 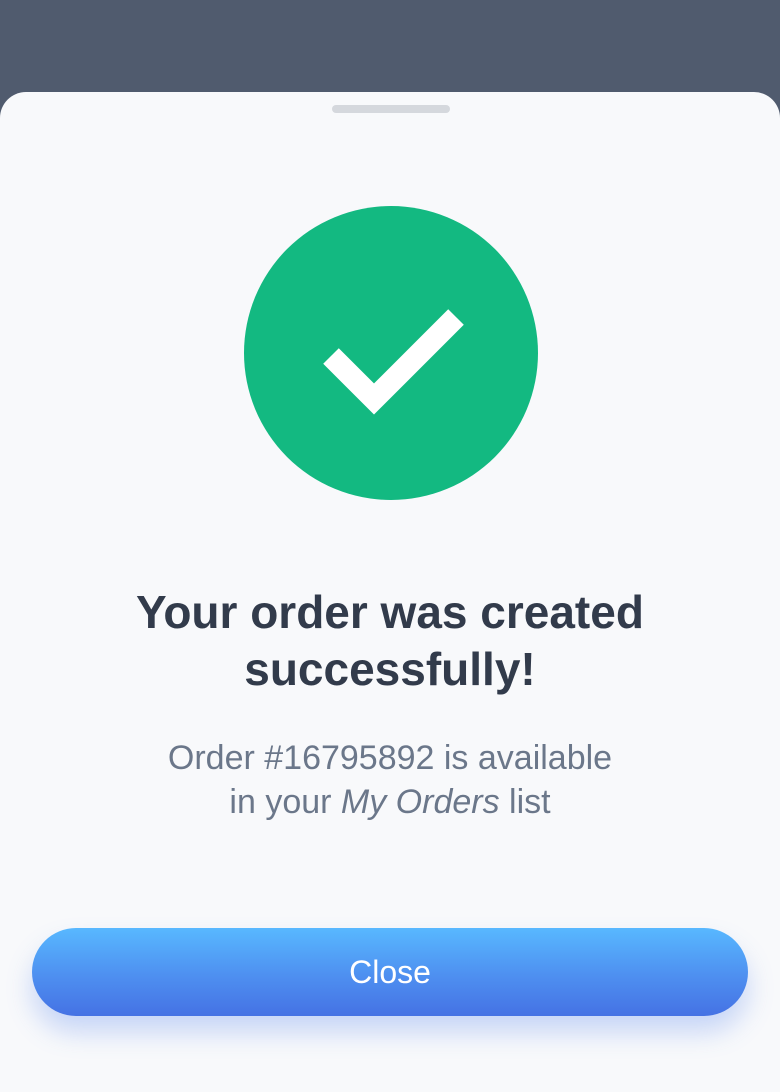 I want to click on close-button: Close, so click(x=390, y=972).